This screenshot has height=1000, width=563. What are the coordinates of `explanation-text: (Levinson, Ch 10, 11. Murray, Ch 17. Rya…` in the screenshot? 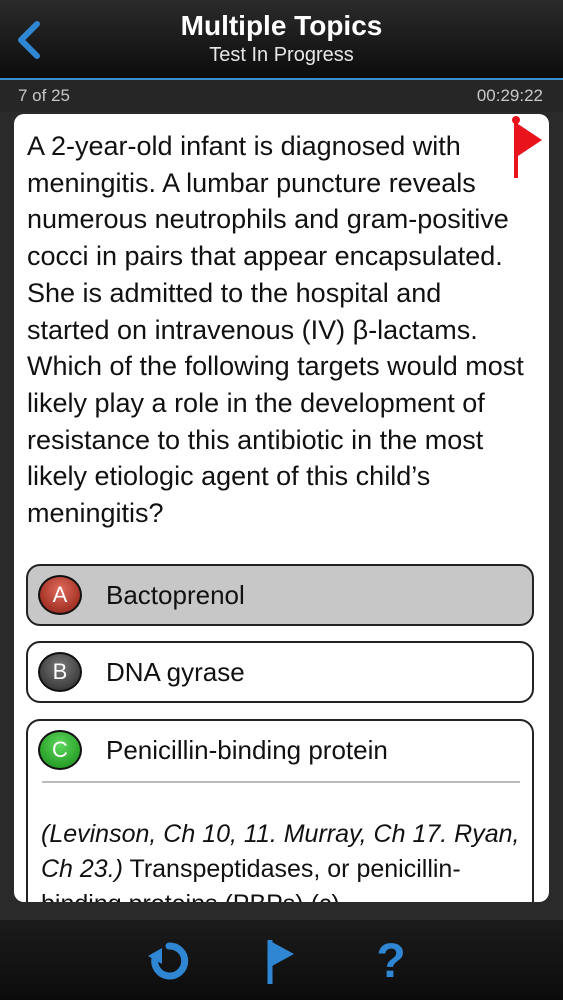 It's located at (281, 859).